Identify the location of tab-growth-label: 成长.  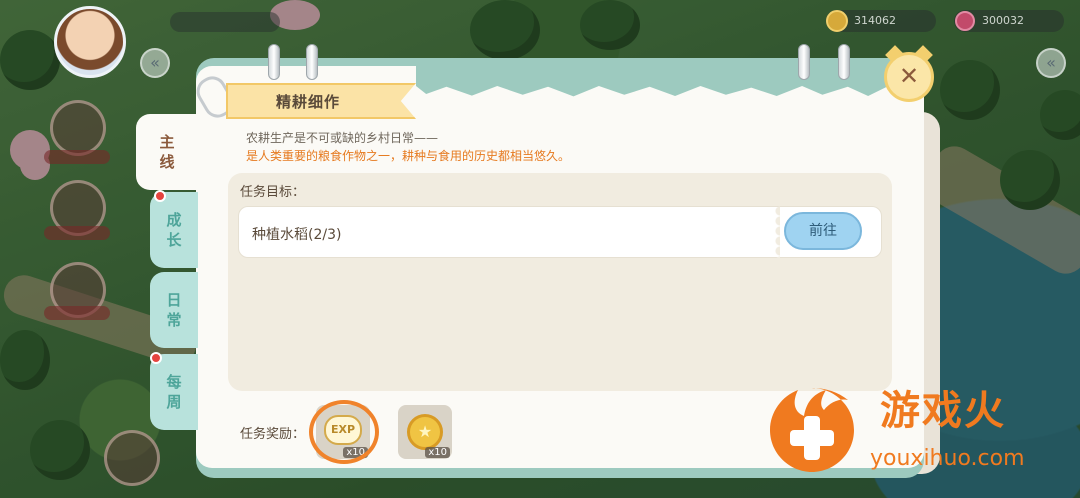
(174, 230).